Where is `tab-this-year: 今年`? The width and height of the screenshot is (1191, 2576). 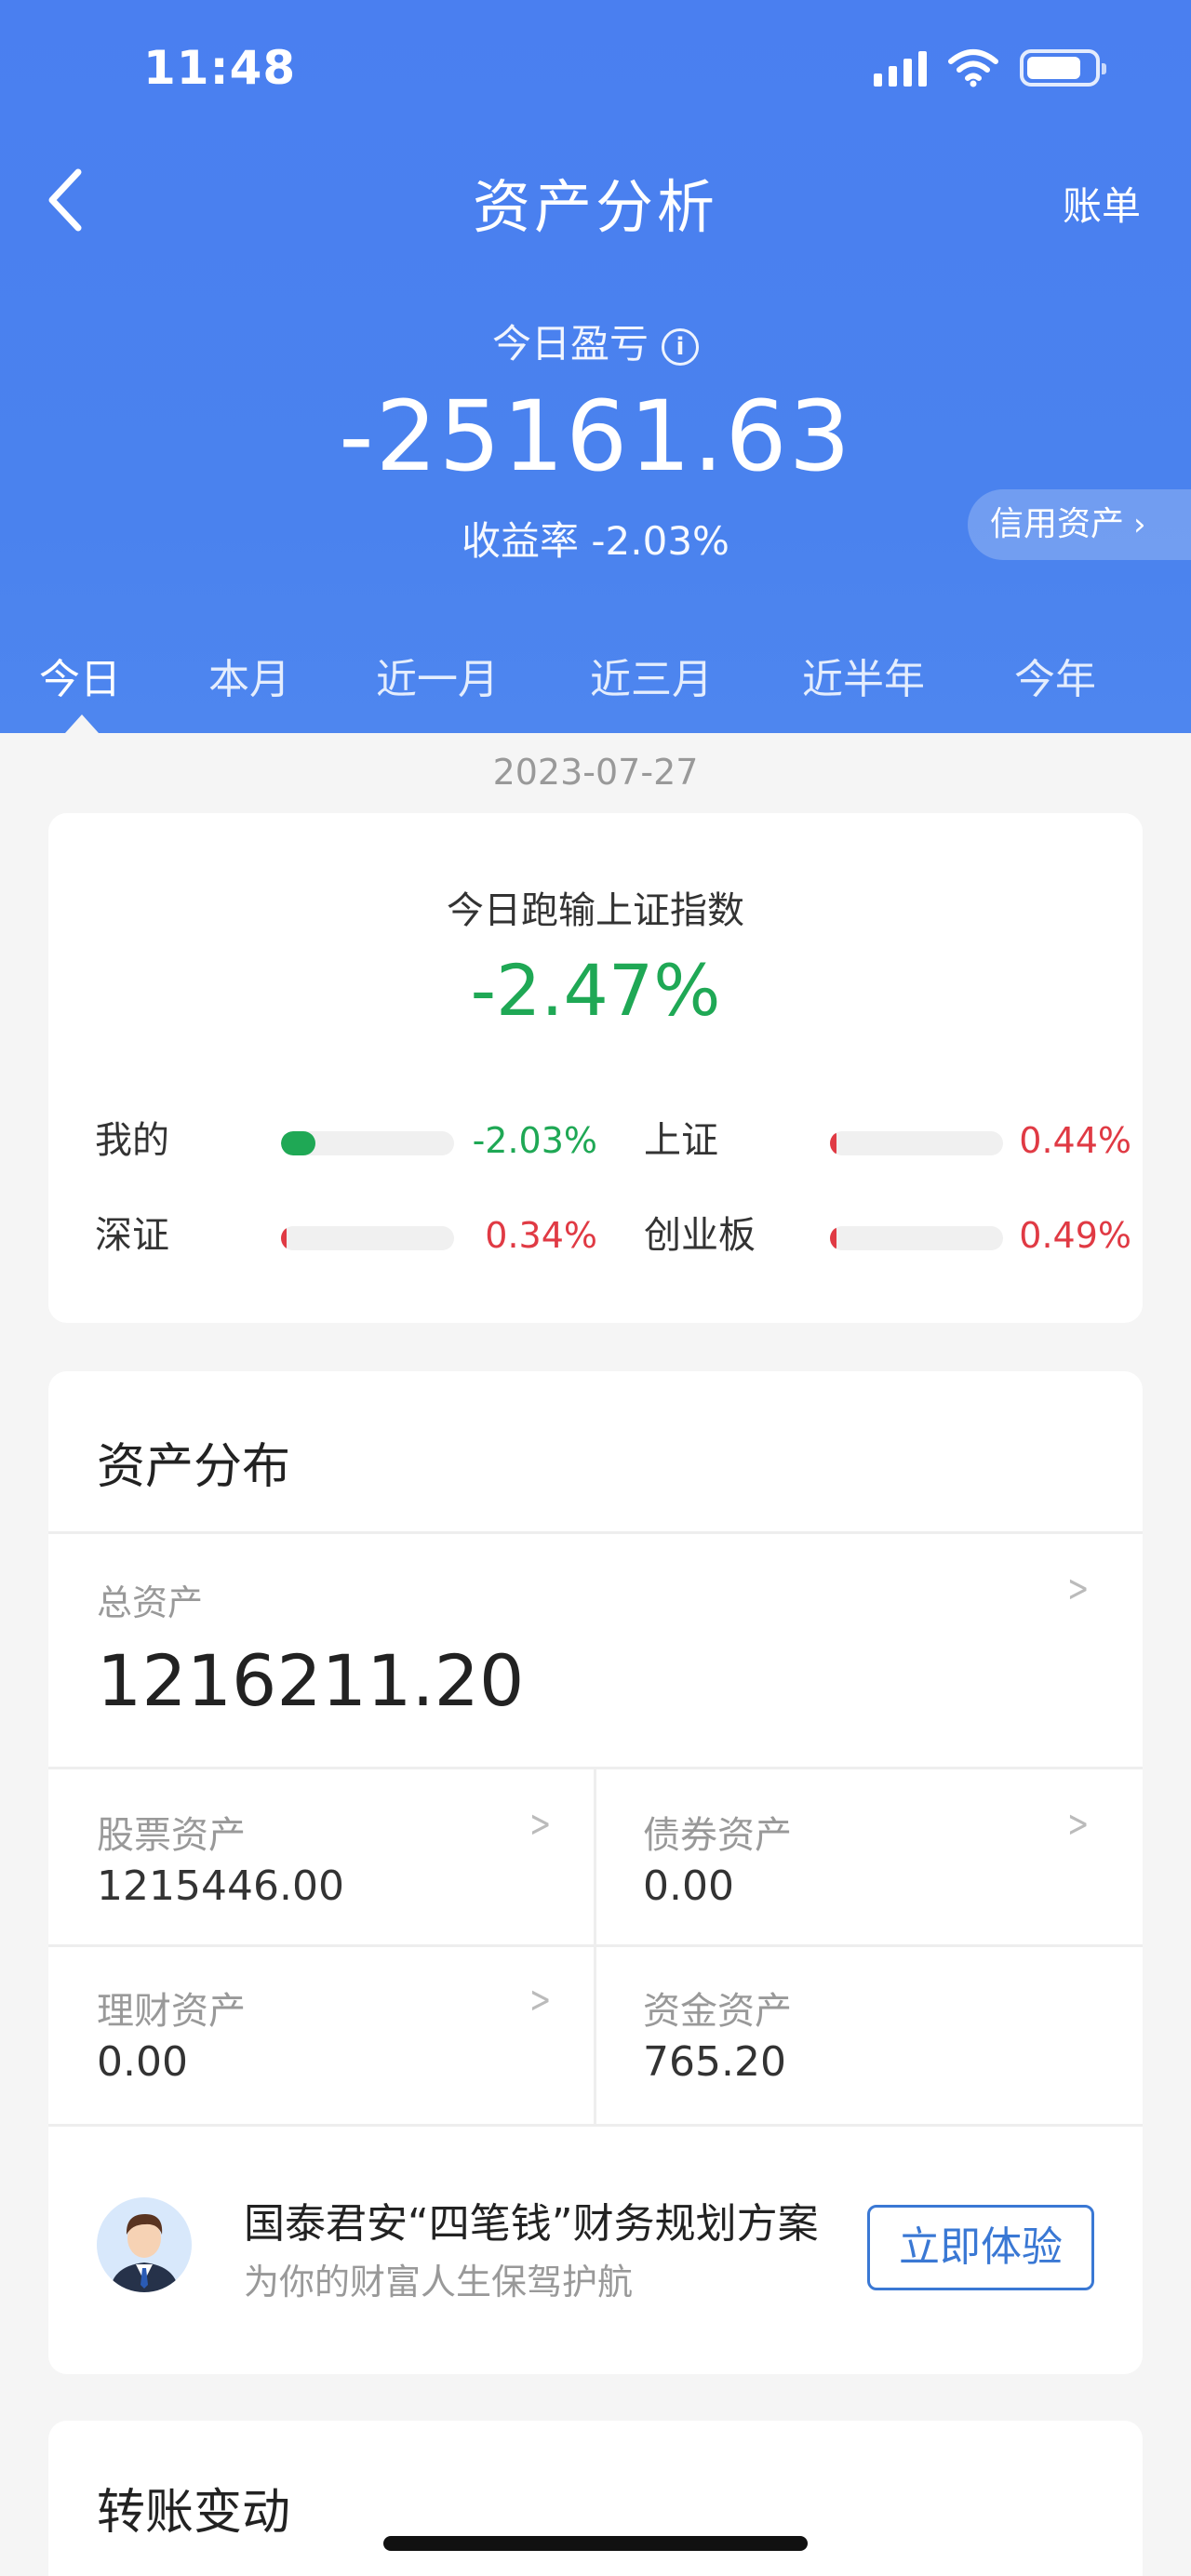
tab-this-year: 今年 is located at coordinates (1055, 675).